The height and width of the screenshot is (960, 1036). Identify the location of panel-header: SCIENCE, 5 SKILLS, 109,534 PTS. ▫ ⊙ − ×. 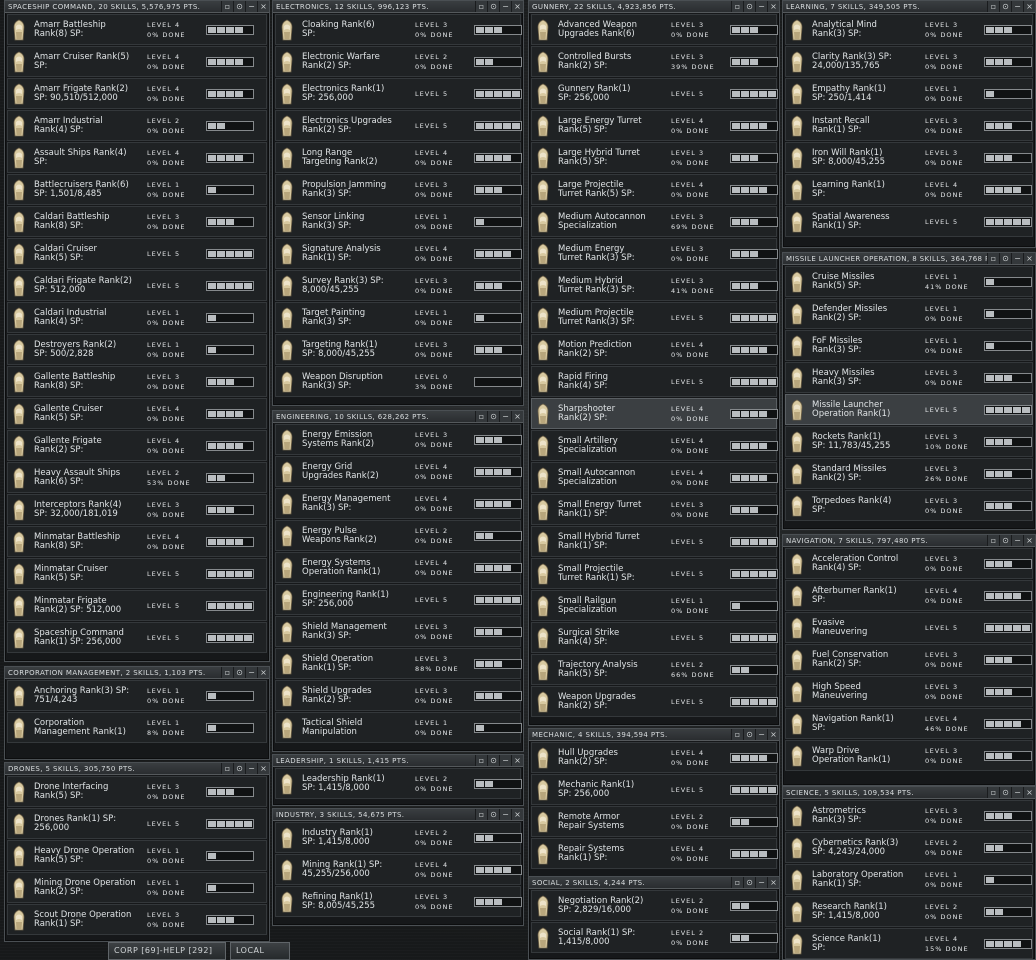
(909, 793).